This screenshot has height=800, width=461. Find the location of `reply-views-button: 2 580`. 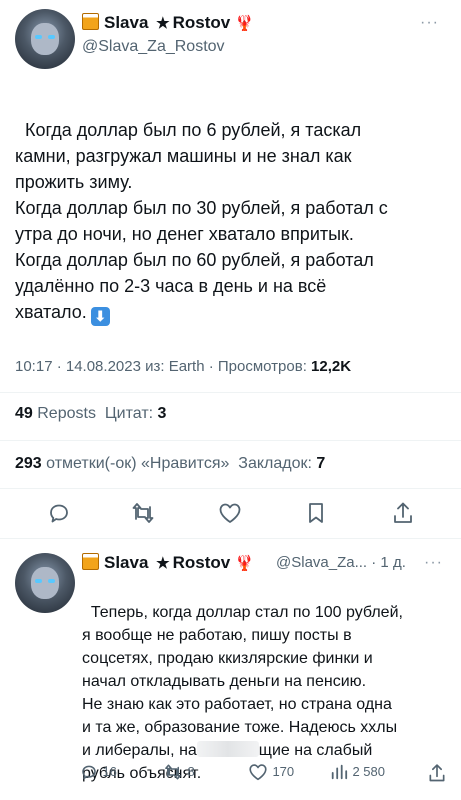

reply-views-button: 2 580 is located at coordinates (357, 772).